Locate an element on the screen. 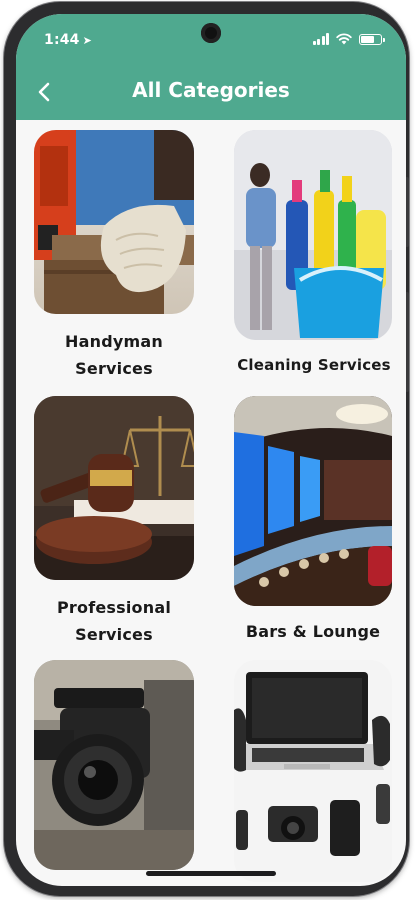 Image resolution: width=415 pixels, height=900 pixels. wifi-icon is located at coordinates (344, 39).